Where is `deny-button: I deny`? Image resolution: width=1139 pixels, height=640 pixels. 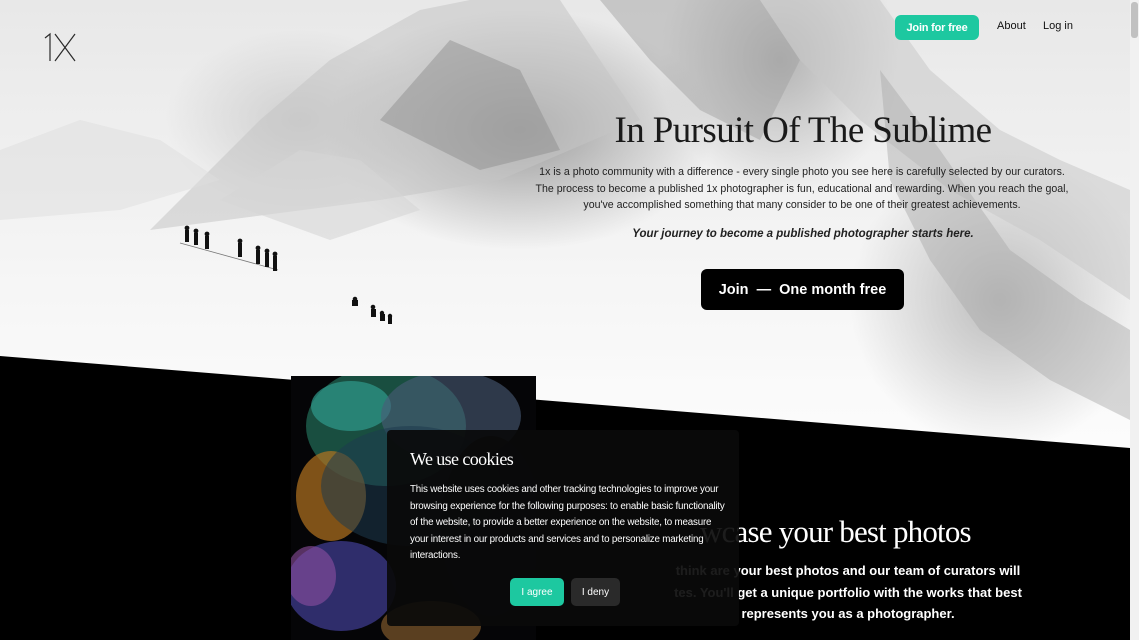 deny-button: I deny is located at coordinates (595, 592).